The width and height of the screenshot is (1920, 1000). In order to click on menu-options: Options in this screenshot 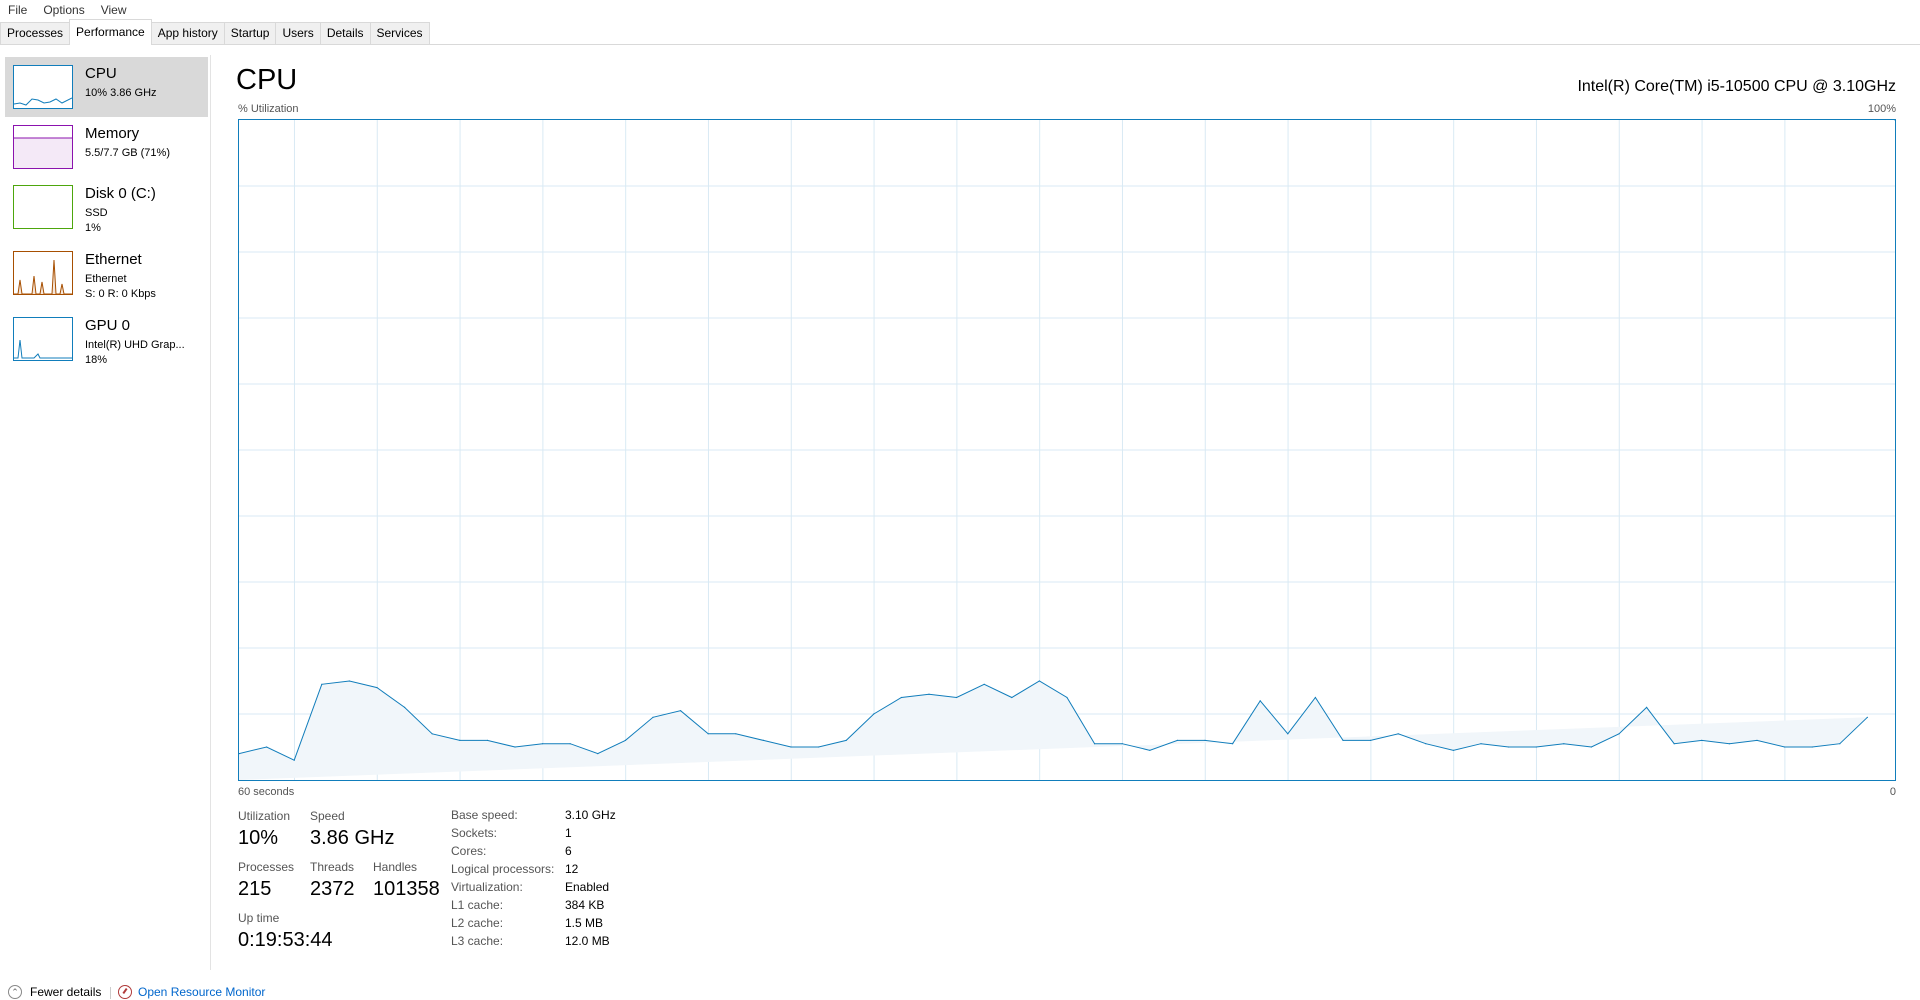, I will do `click(63, 10)`.